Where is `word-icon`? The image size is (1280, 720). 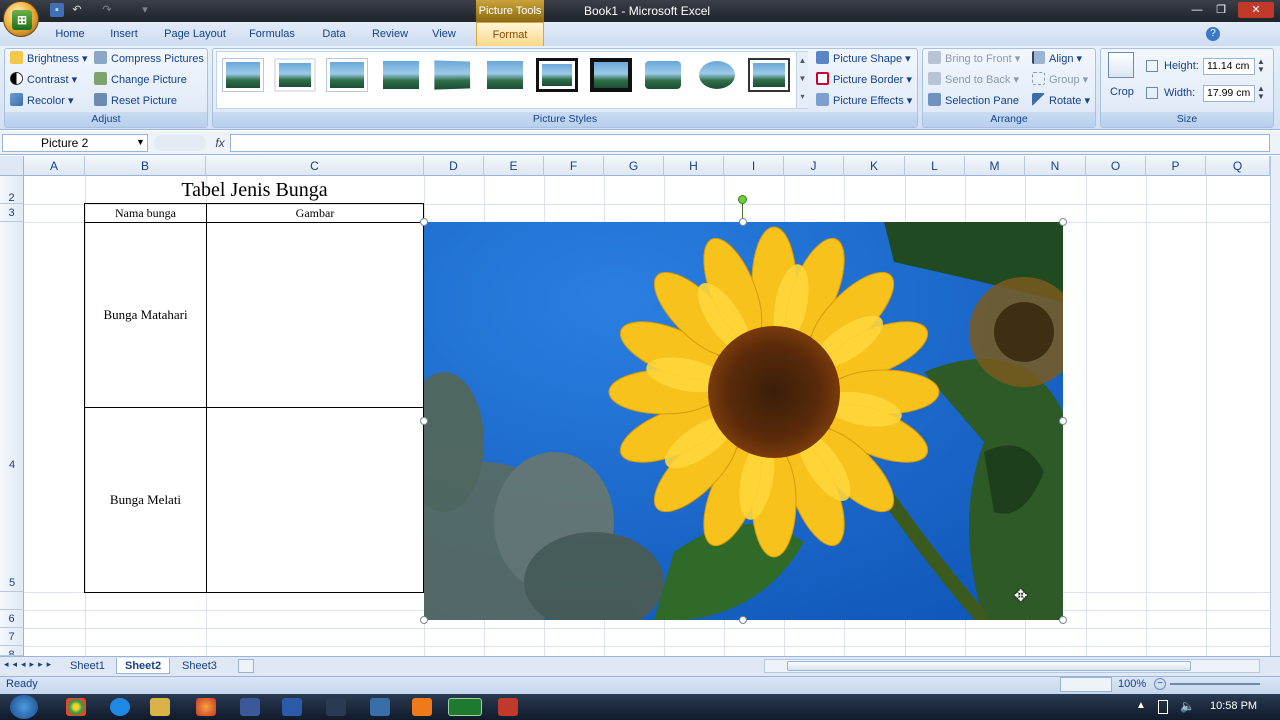
word-icon is located at coordinates (292, 707).